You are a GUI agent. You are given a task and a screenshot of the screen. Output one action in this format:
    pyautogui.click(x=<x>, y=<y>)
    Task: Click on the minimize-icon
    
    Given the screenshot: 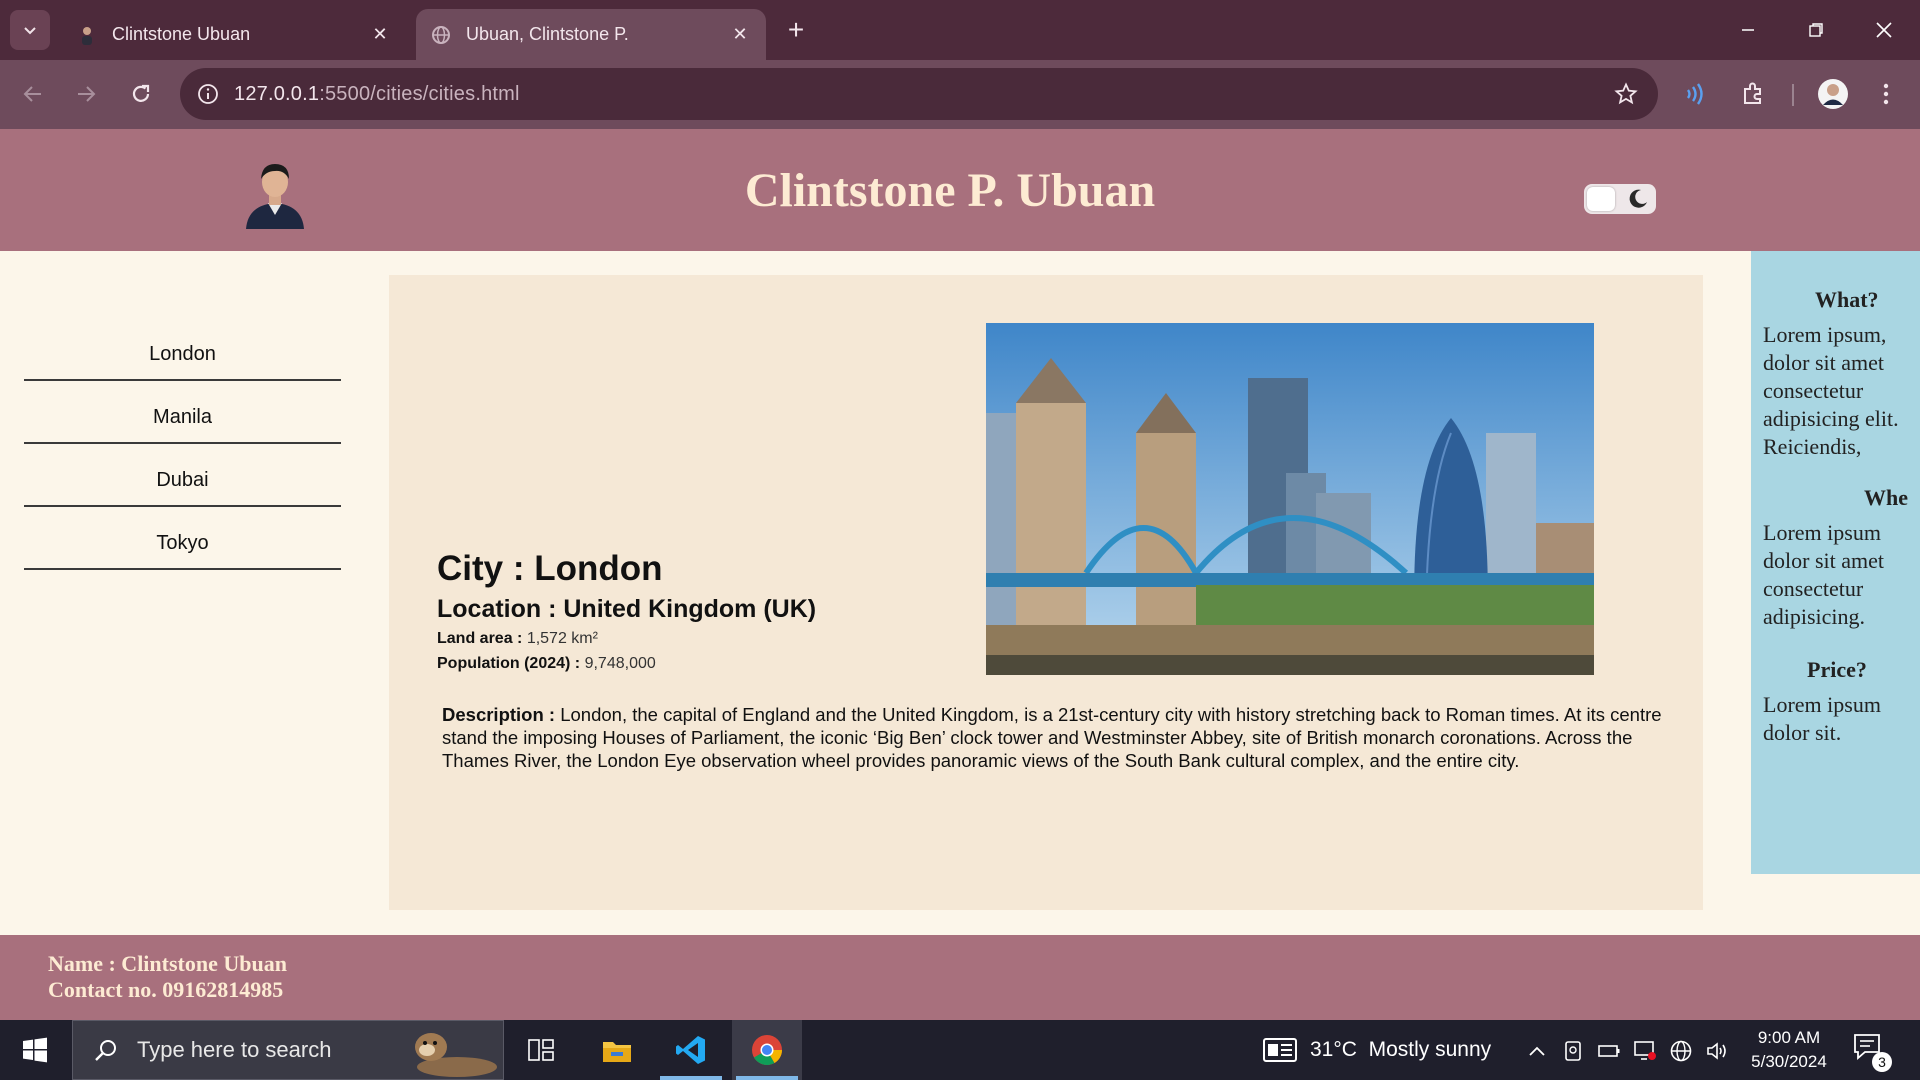 What is the action you would take?
    pyautogui.click(x=1748, y=30)
    